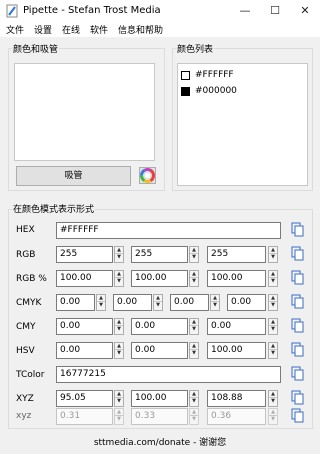  What do you see at coordinates (84, 278) in the screenshot?
I see `rgbp-r-field: 100.00` at bounding box center [84, 278].